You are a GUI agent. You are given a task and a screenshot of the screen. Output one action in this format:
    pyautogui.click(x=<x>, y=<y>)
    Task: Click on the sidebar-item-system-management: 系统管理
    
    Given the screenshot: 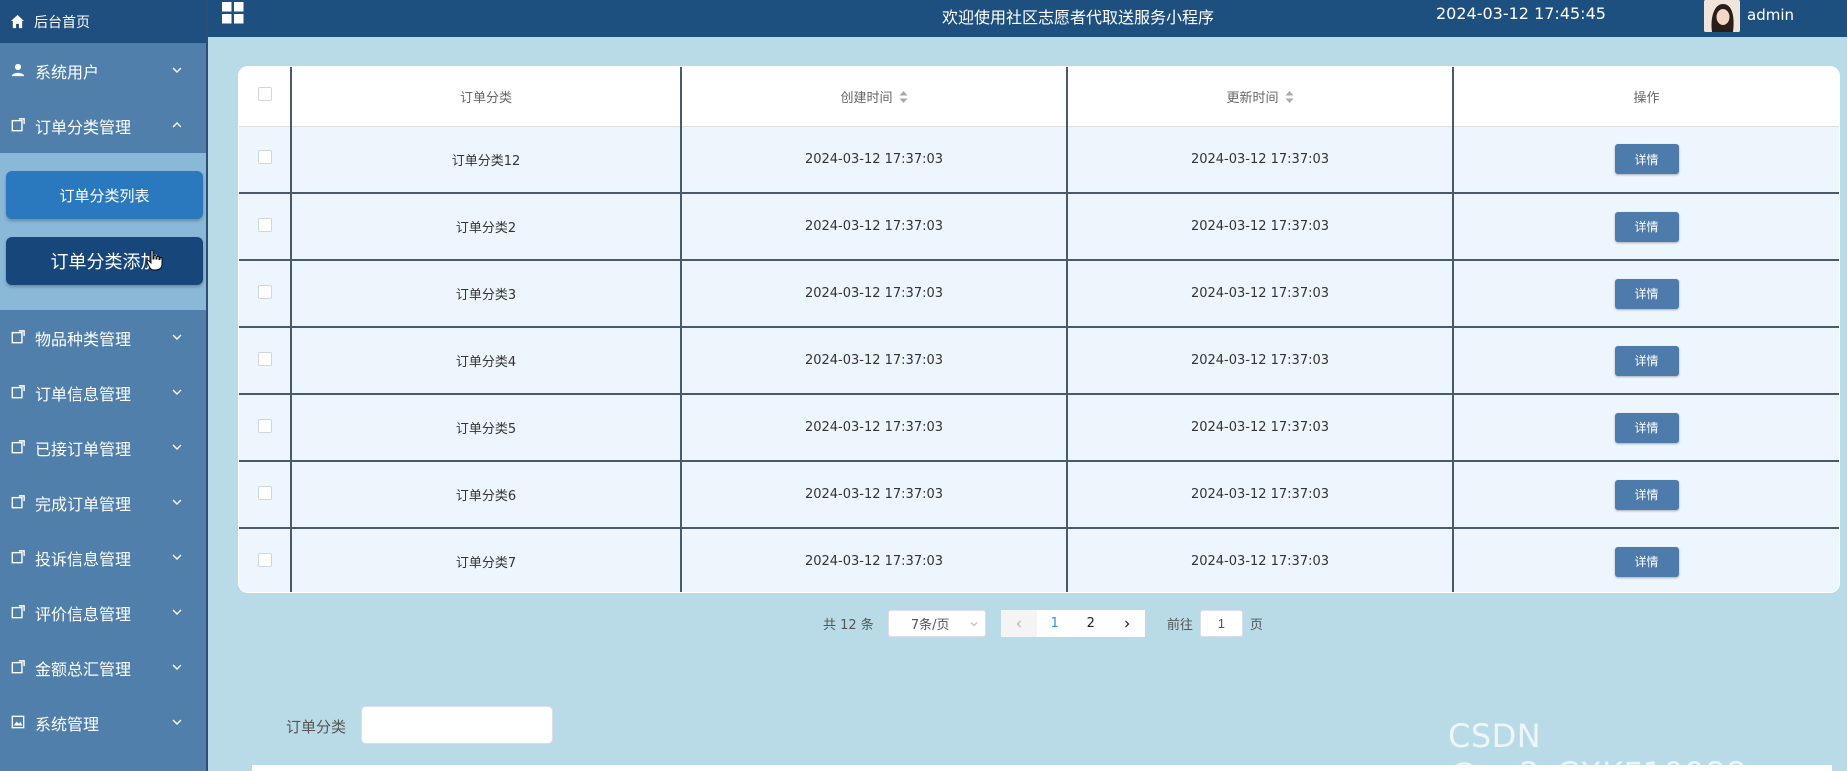 What is the action you would take?
    pyautogui.click(x=103, y=722)
    